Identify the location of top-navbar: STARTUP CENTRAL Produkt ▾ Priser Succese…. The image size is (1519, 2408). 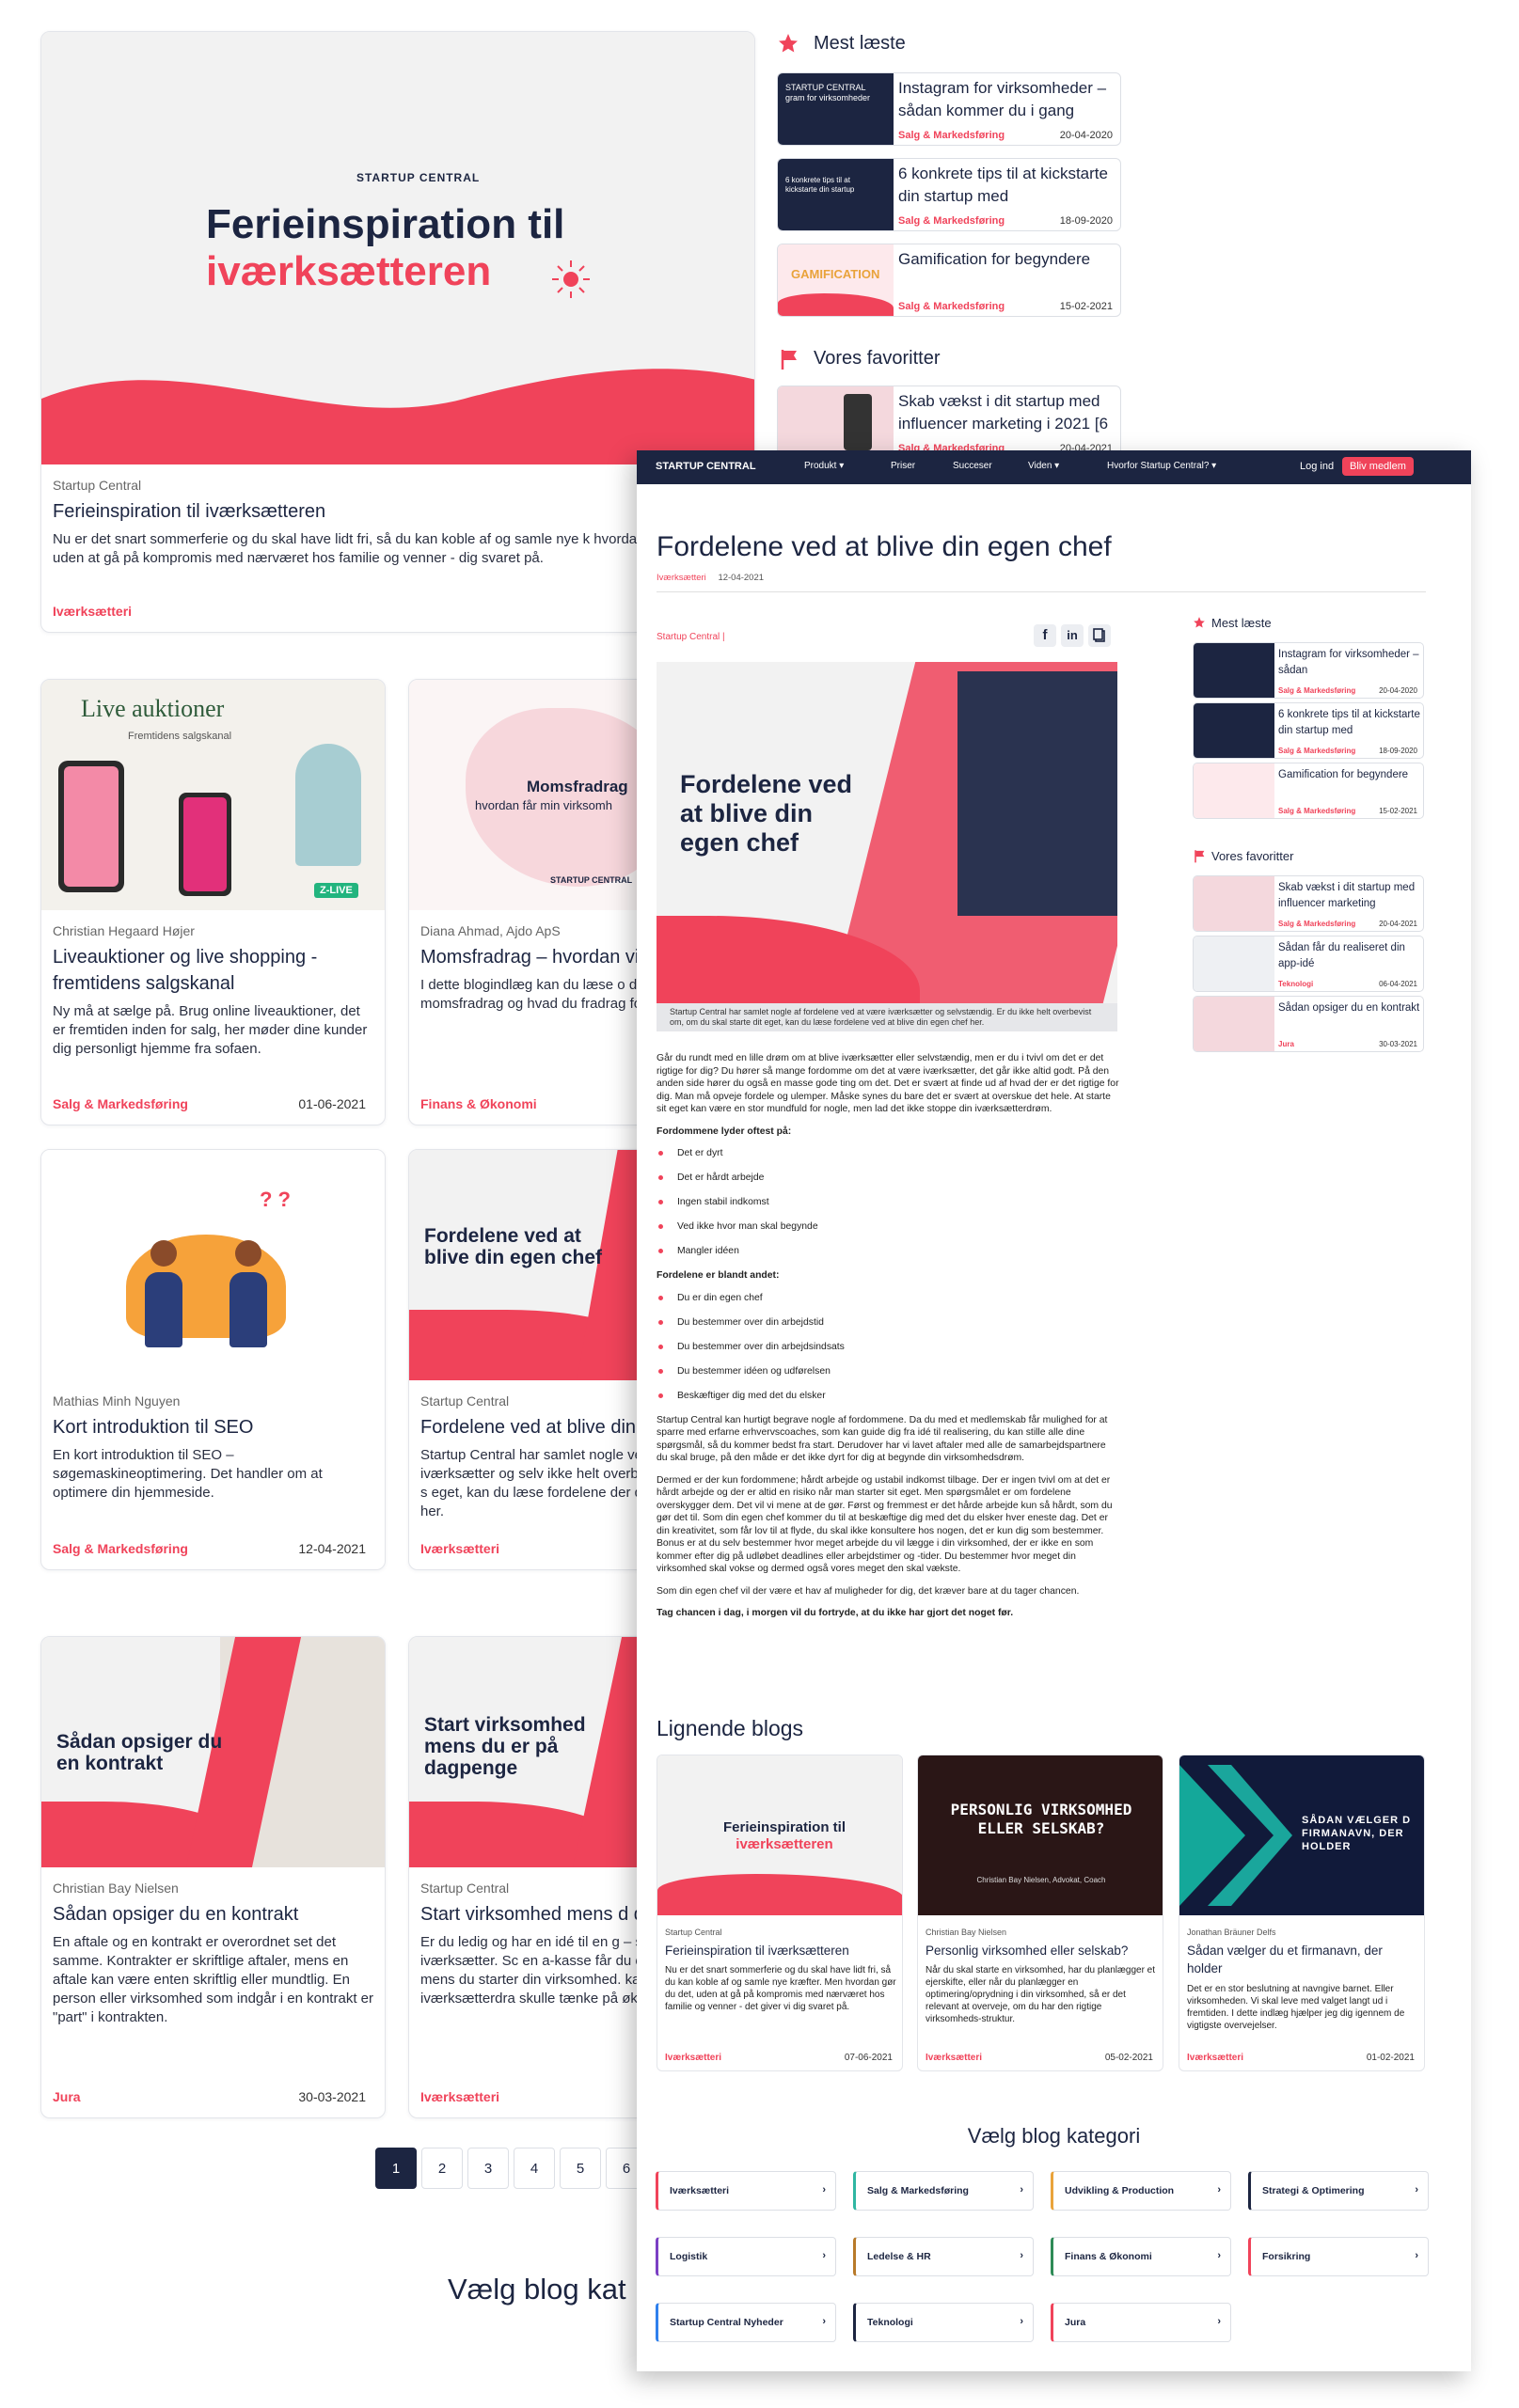
(1054, 467).